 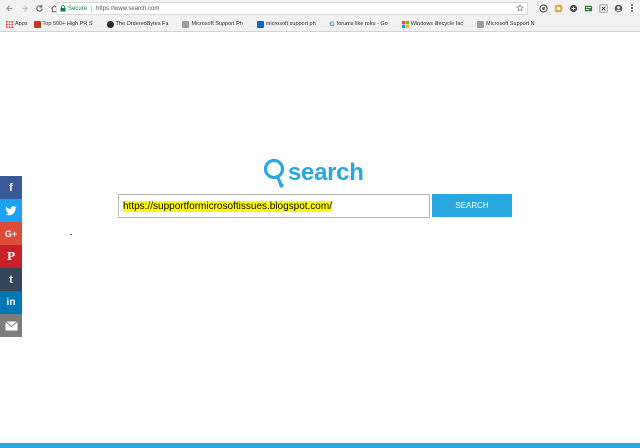 I want to click on twitter-share-button, so click(x=11, y=210).